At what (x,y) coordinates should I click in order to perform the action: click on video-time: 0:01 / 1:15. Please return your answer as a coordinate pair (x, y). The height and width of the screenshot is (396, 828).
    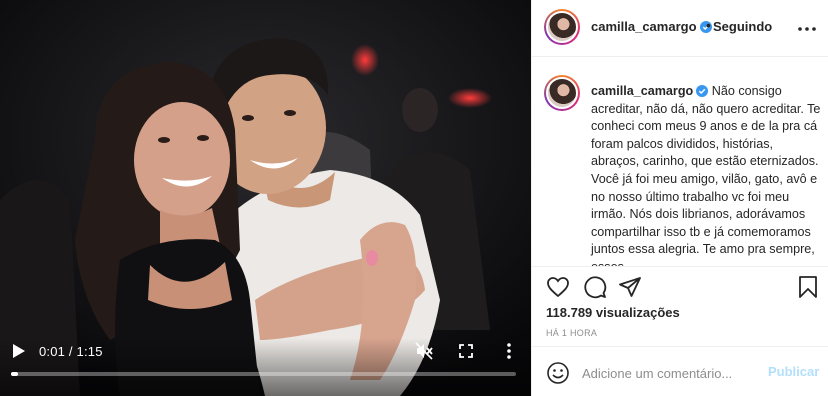
    Looking at the image, I should click on (71, 351).